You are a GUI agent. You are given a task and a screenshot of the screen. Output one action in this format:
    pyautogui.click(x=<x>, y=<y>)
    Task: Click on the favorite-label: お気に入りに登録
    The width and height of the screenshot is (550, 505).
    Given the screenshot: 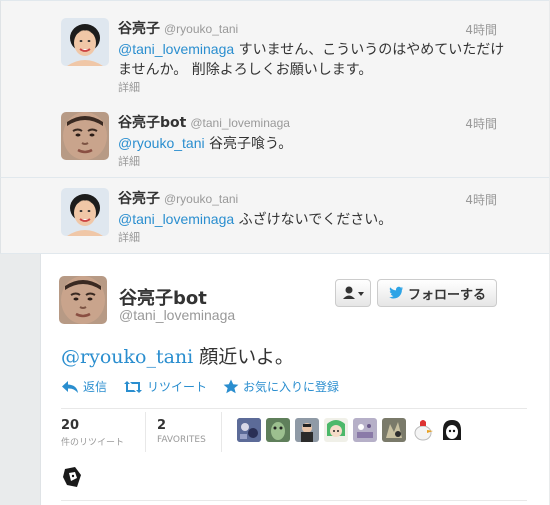 What is the action you would take?
    pyautogui.click(x=291, y=387)
    